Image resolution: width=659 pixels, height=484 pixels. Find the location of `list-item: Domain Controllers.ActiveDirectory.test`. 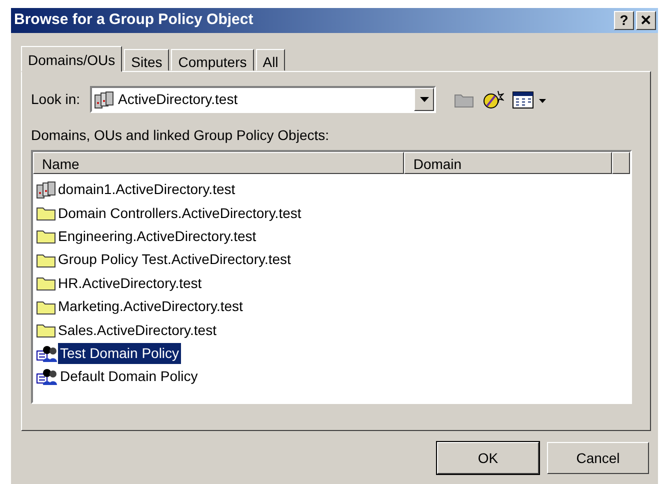

list-item: Domain Controllers.ActiveDirectory.test is located at coordinates (180, 213).